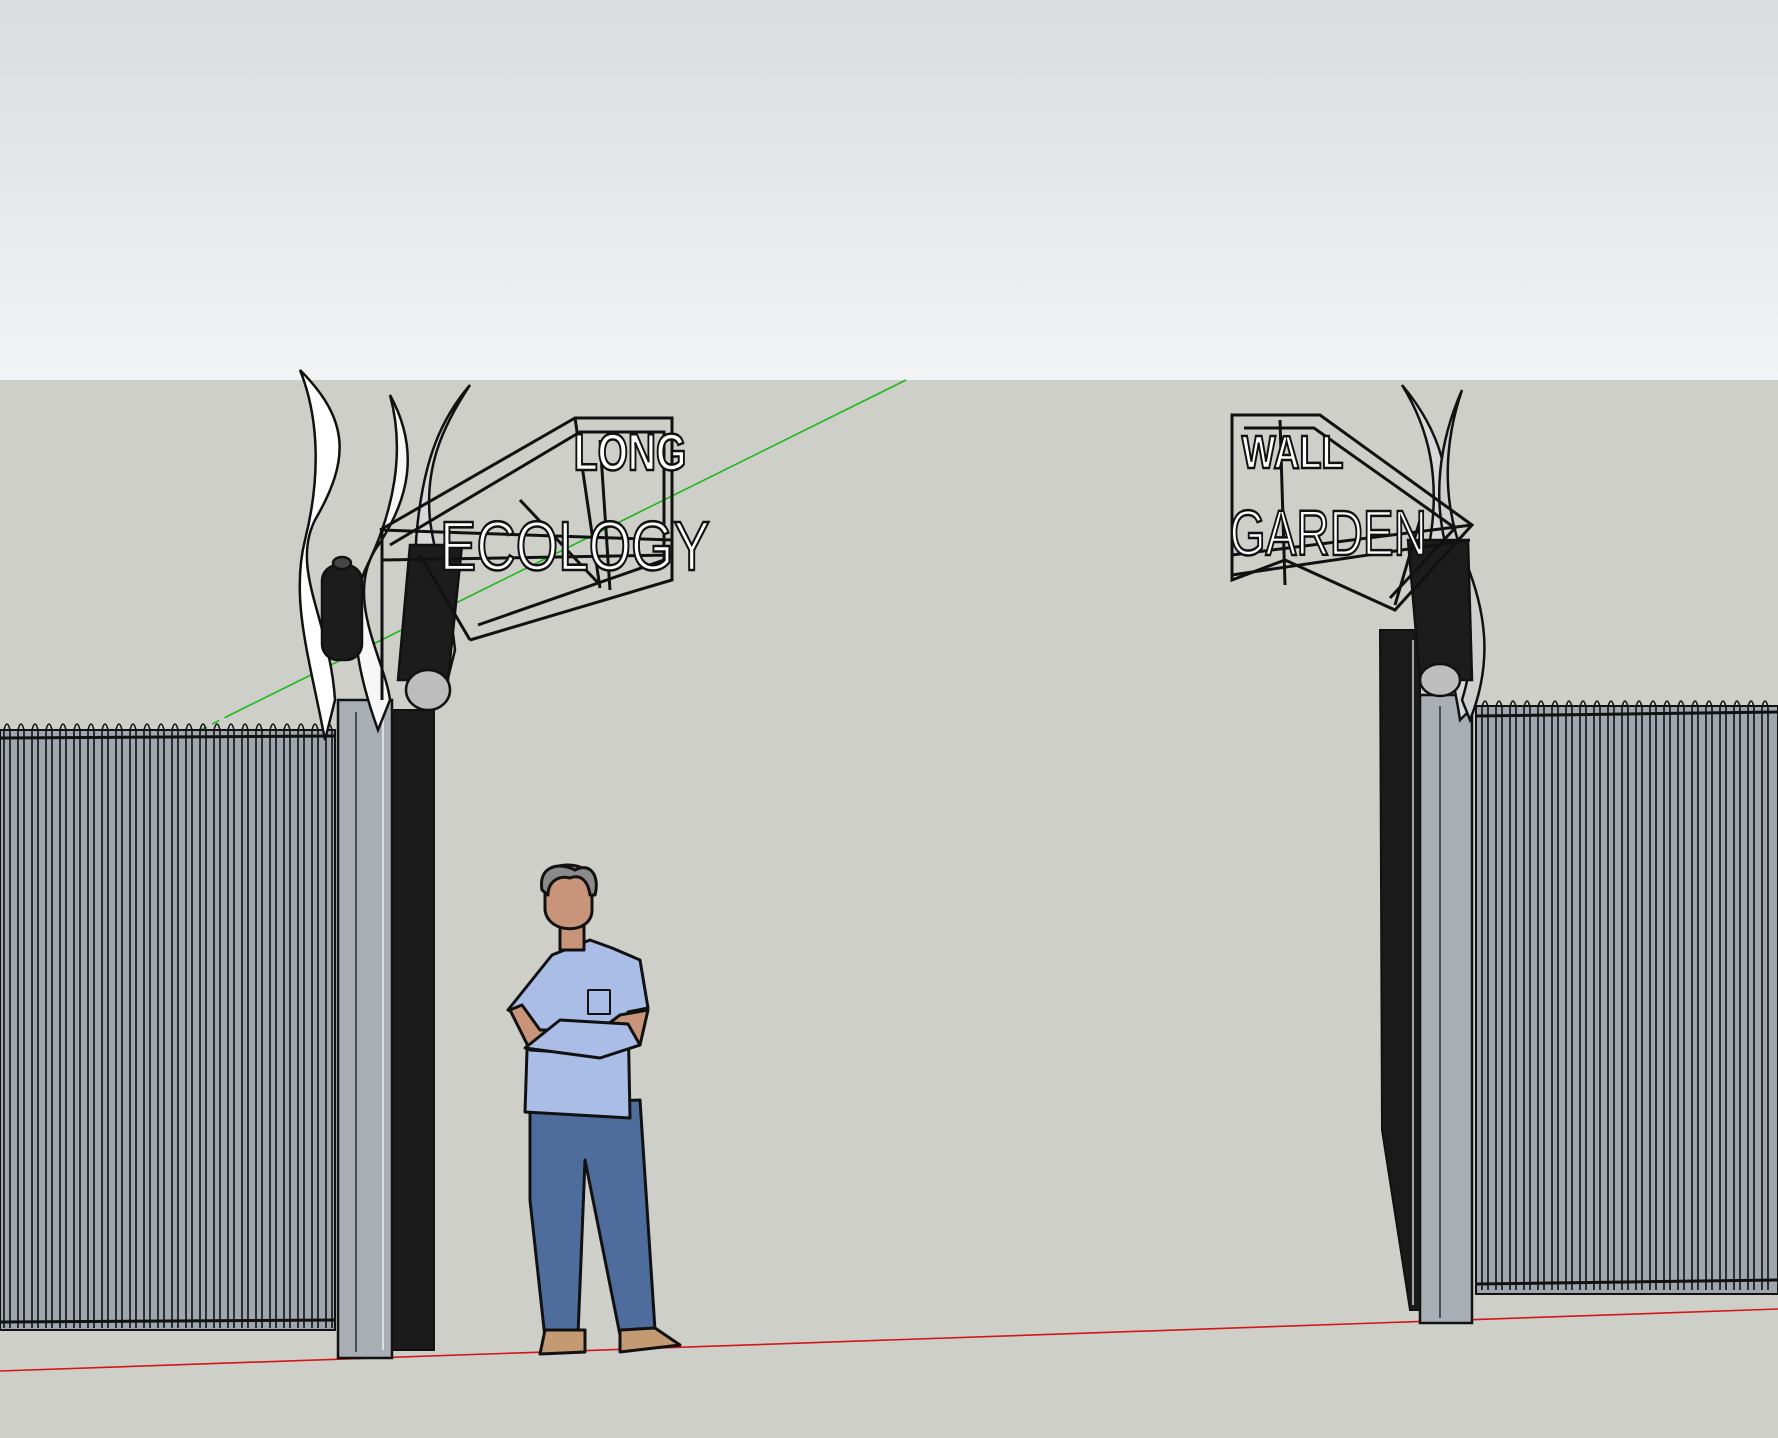  Describe the element at coordinates (575, 547) in the screenshot. I see `sign-word-ecology: ECOLOGY` at that location.